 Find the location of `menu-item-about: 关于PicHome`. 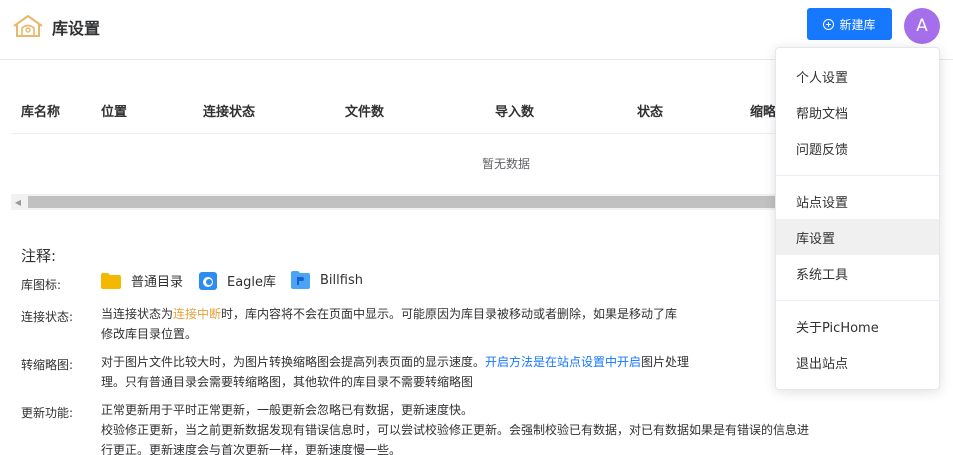

menu-item-about: 关于PicHome is located at coordinates (857, 326).